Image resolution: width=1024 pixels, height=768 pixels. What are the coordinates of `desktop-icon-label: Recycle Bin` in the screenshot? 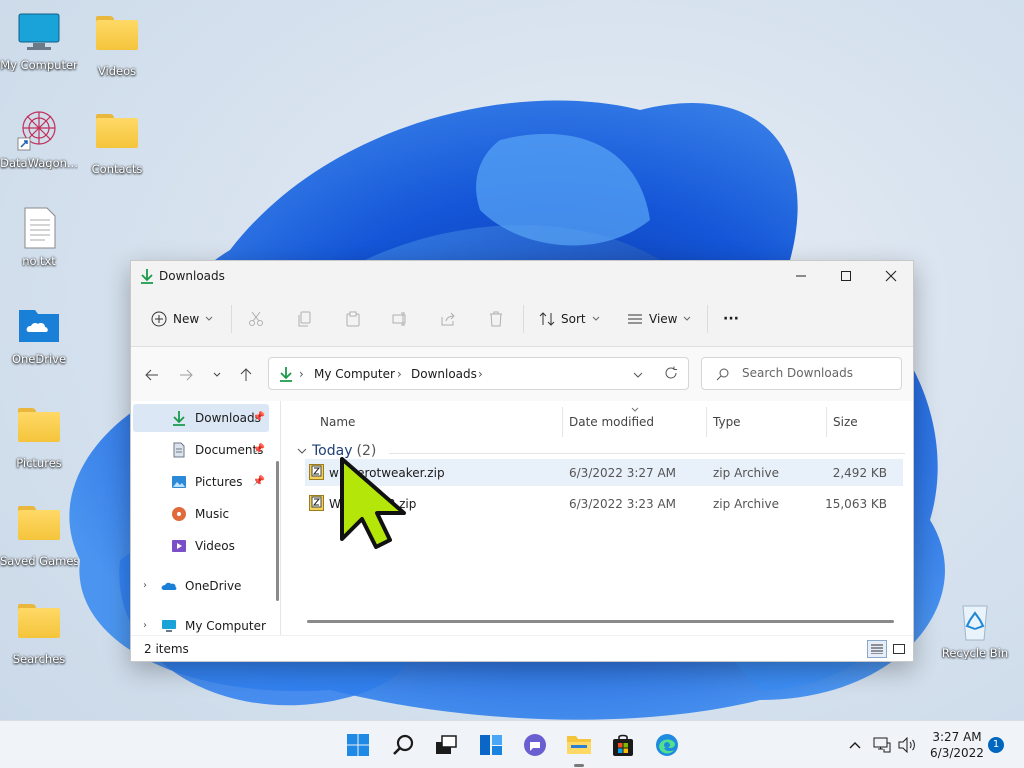 It's located at (975, 653).